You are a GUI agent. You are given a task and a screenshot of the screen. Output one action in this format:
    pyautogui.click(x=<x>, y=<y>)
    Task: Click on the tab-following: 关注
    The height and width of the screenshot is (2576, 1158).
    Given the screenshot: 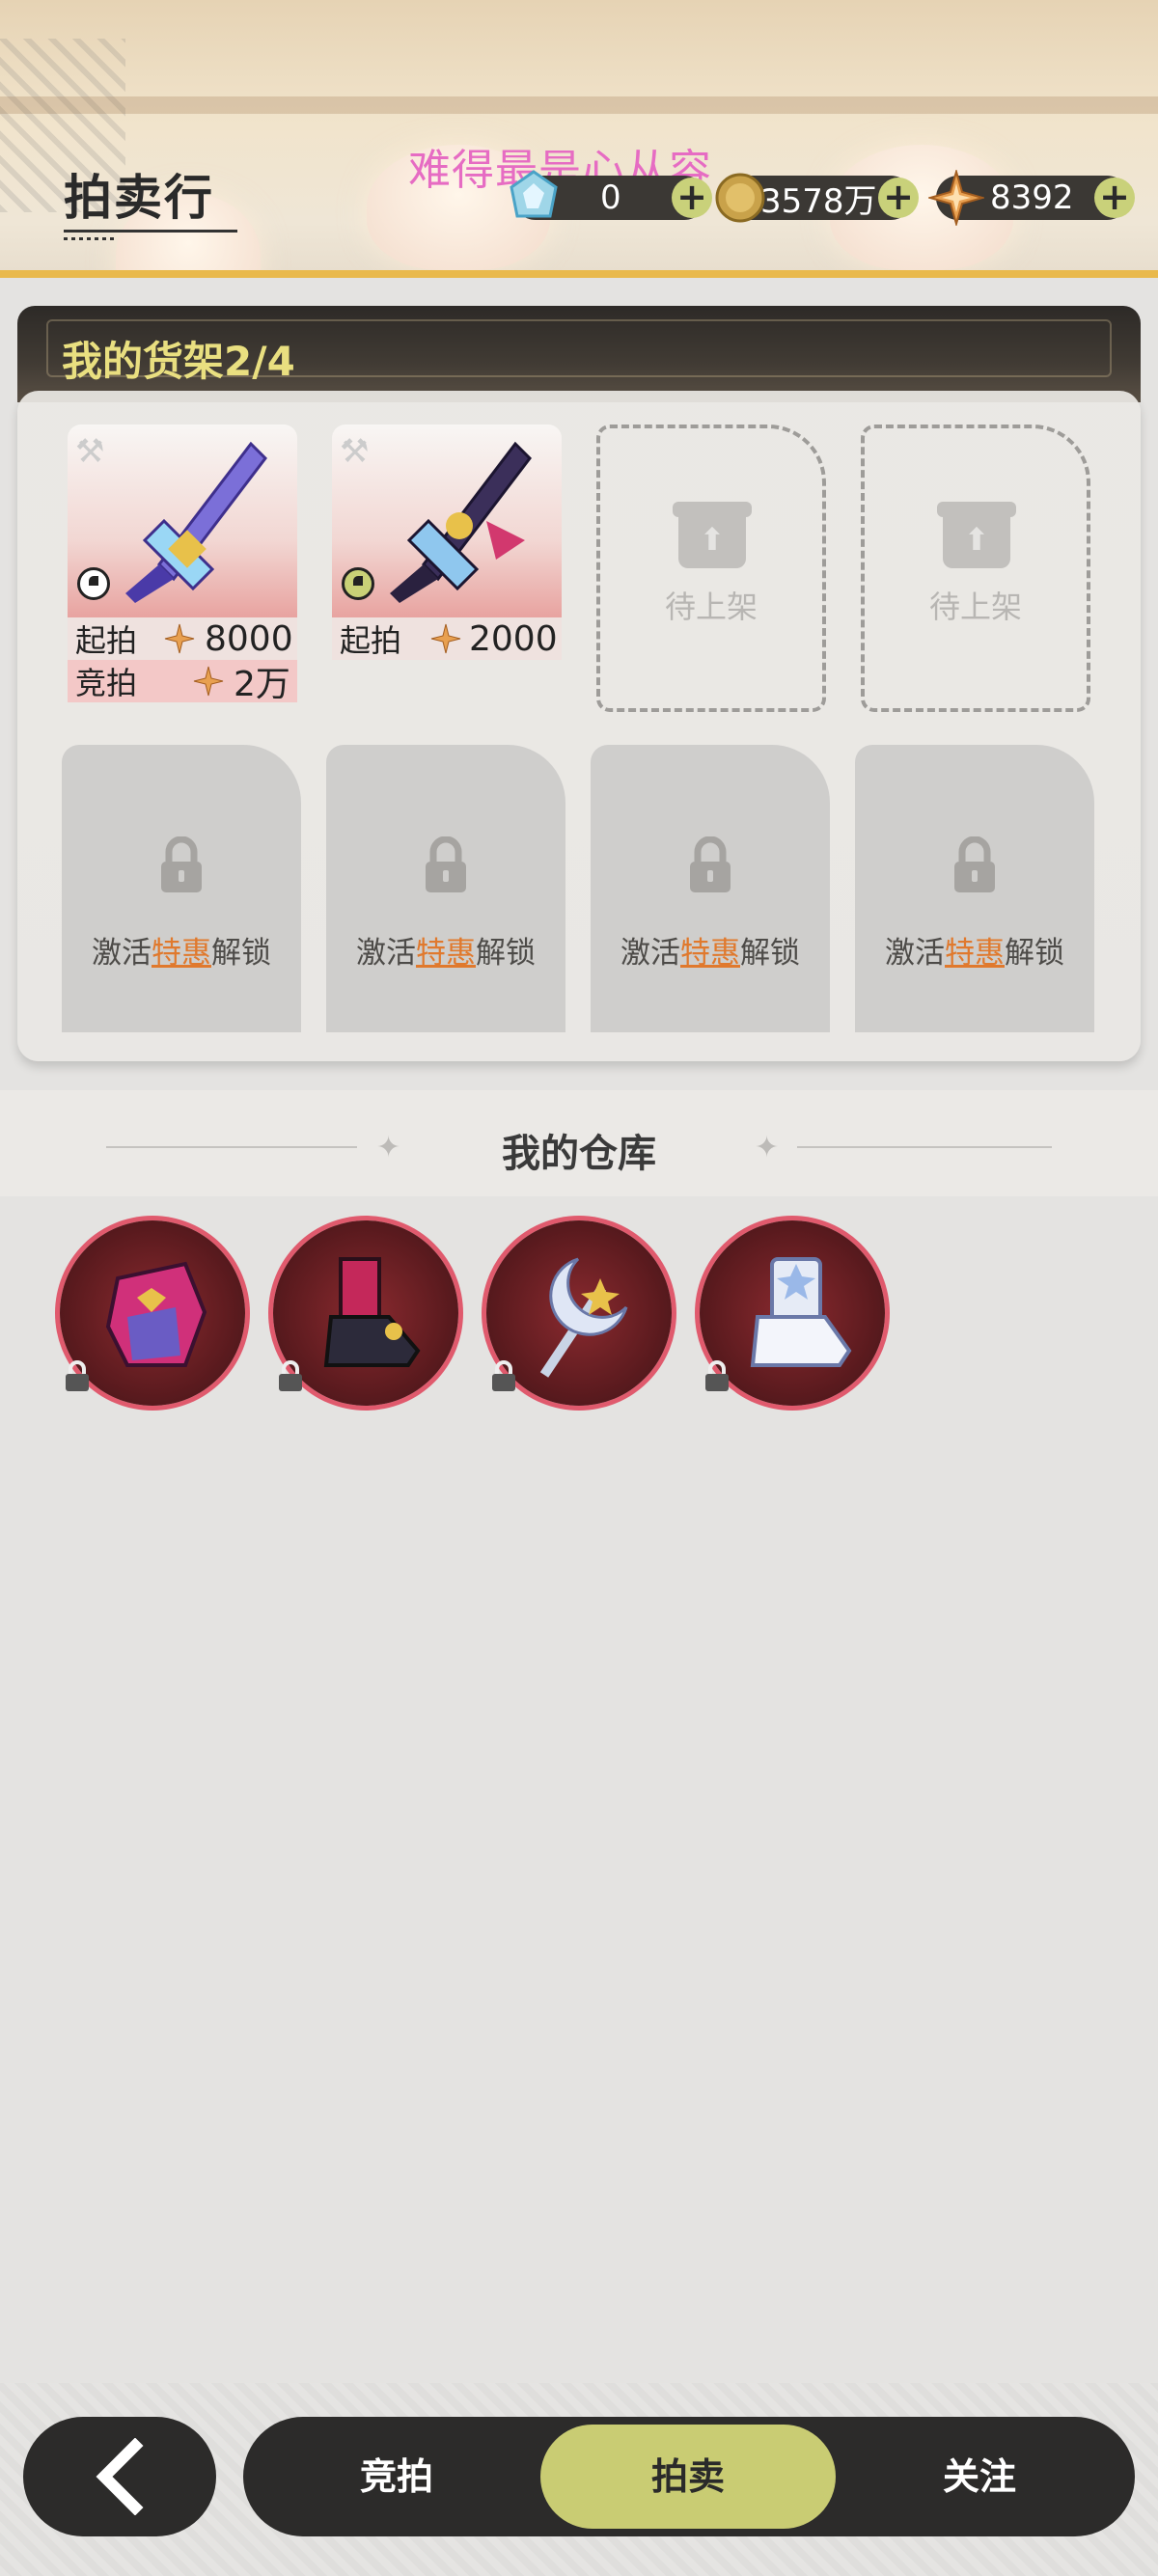 What is the action you would take?
    pyautogui.click(x=979, y=2477)
    